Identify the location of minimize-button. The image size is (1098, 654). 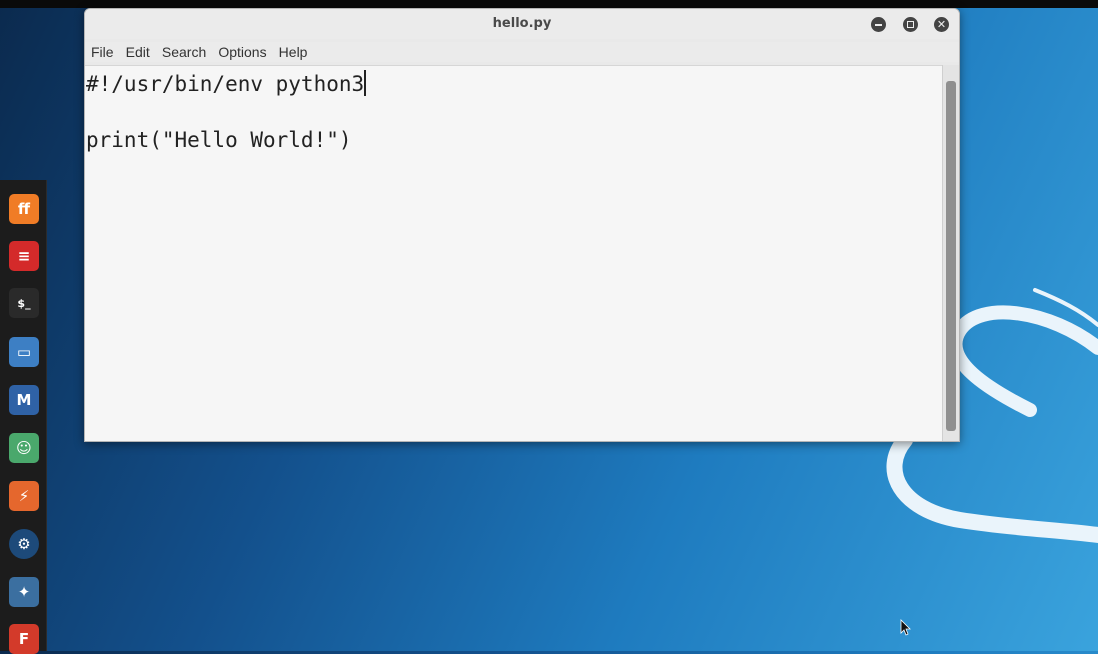
(878, 24).